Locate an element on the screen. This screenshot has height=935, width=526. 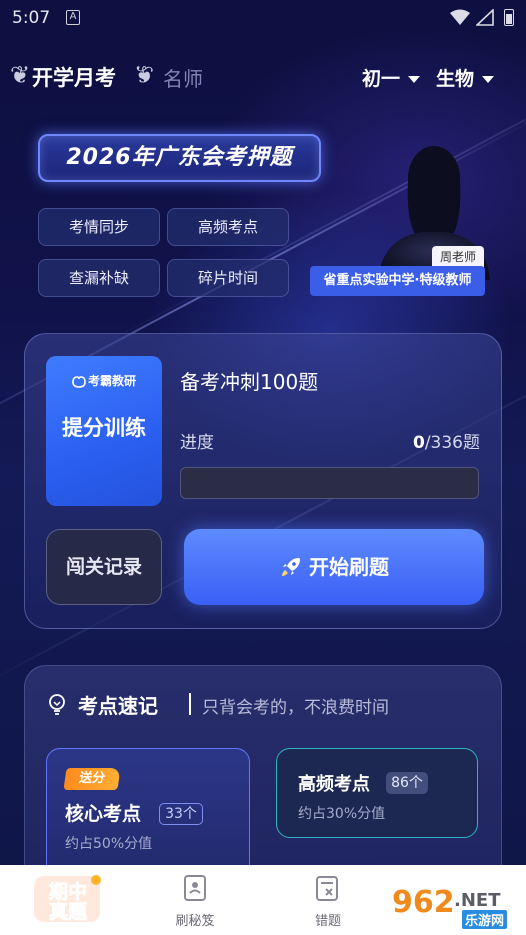
laurel-right-icon: ❦ is located at coordinates (144, 75).